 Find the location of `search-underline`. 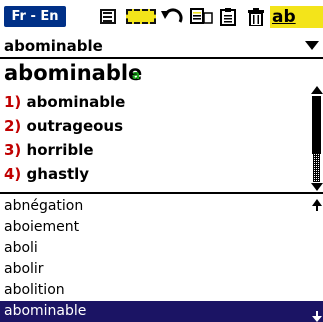

search-underline is located at coordinates (161, 58).